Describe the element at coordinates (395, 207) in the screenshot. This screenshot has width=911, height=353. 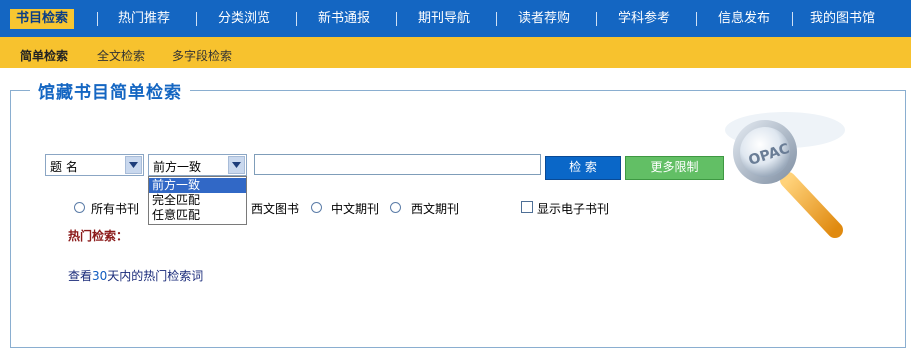
I see `radio-west-journal` at that location.